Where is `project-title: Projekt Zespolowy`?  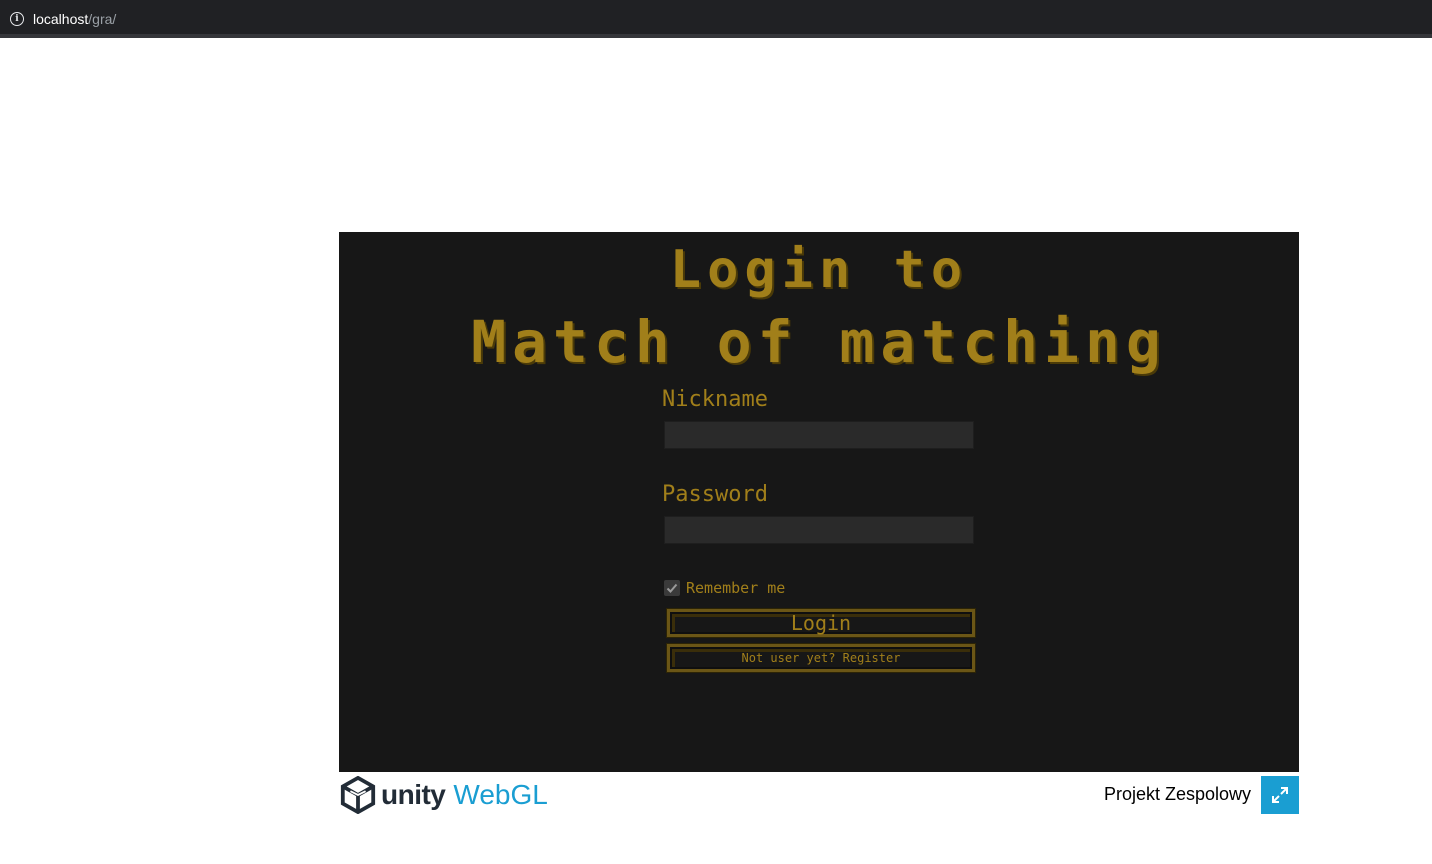
project-title: Projekt Zespolowy is located at coordinates (1177, 794).